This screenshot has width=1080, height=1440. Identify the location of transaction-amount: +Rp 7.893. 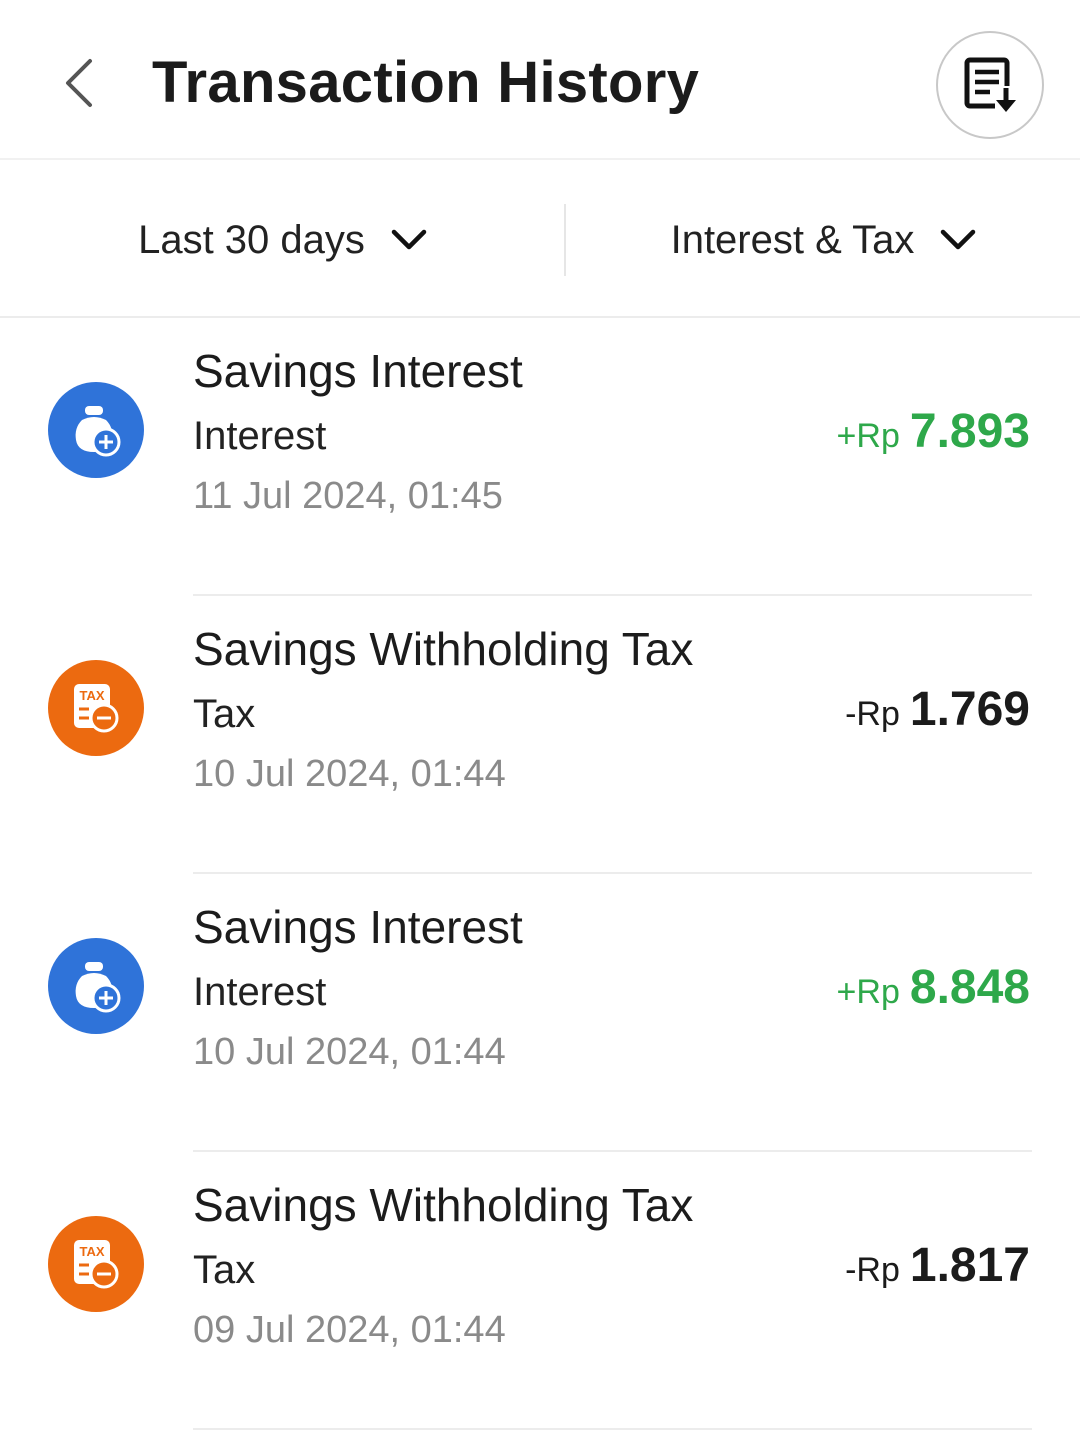
(933, 434).